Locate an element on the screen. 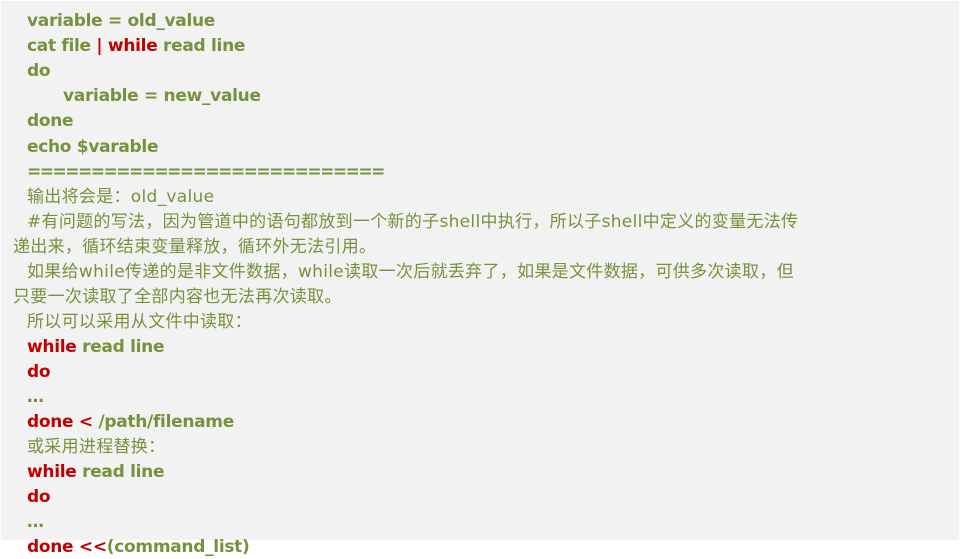 The image size is (961, 559). note-text: 或采用进程替换： is located at coordinates (96, 447).